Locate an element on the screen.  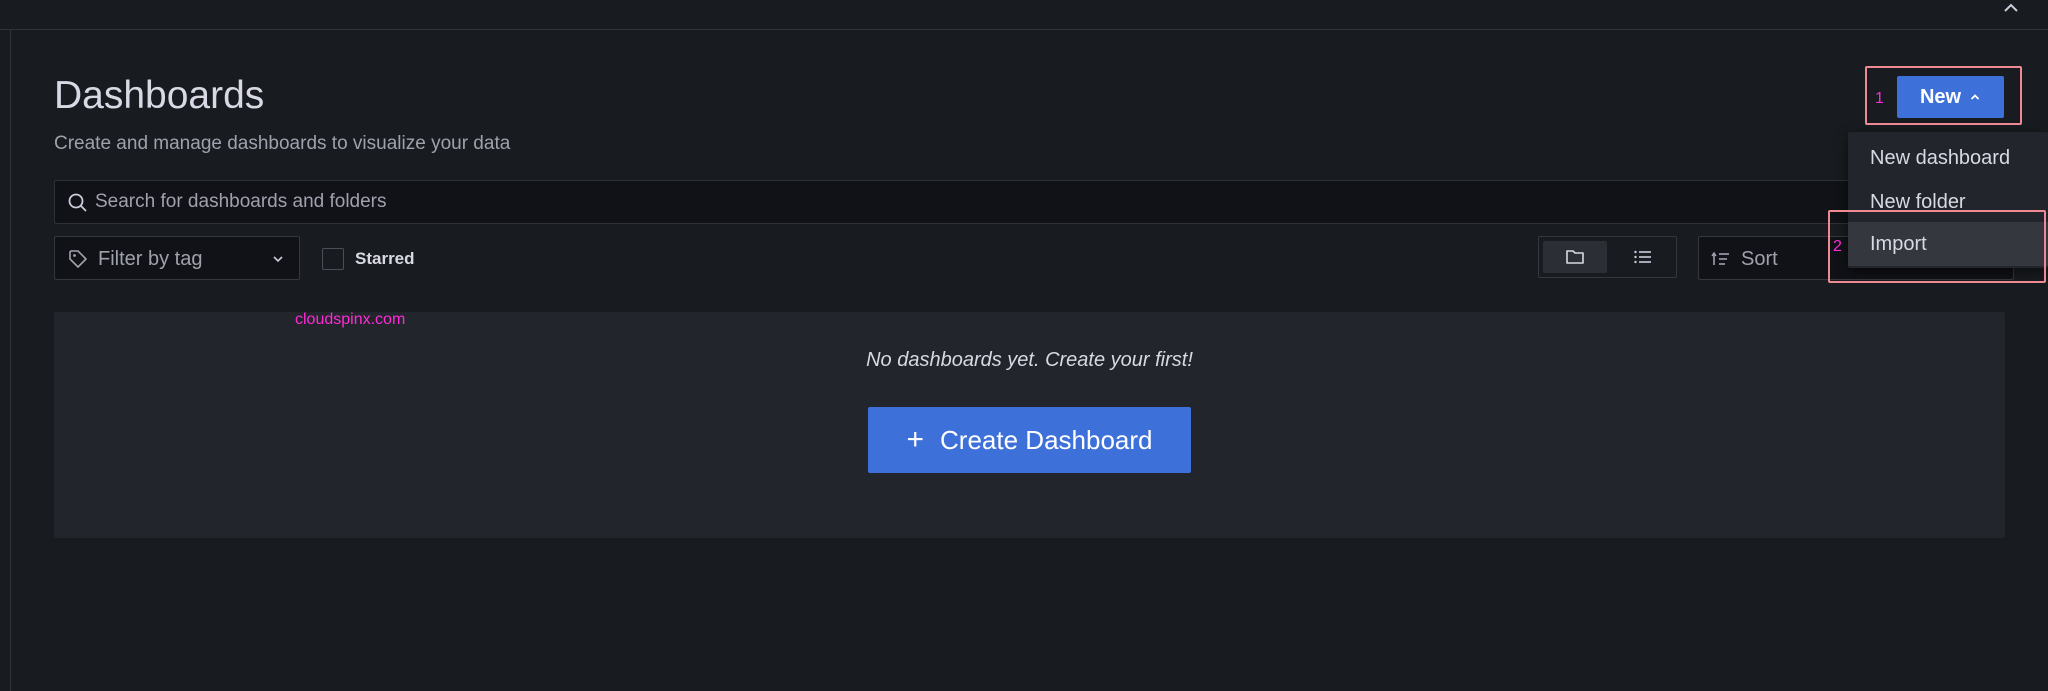
filter-by-tag-select: Filter by tag is located at coordinates (177, 258).